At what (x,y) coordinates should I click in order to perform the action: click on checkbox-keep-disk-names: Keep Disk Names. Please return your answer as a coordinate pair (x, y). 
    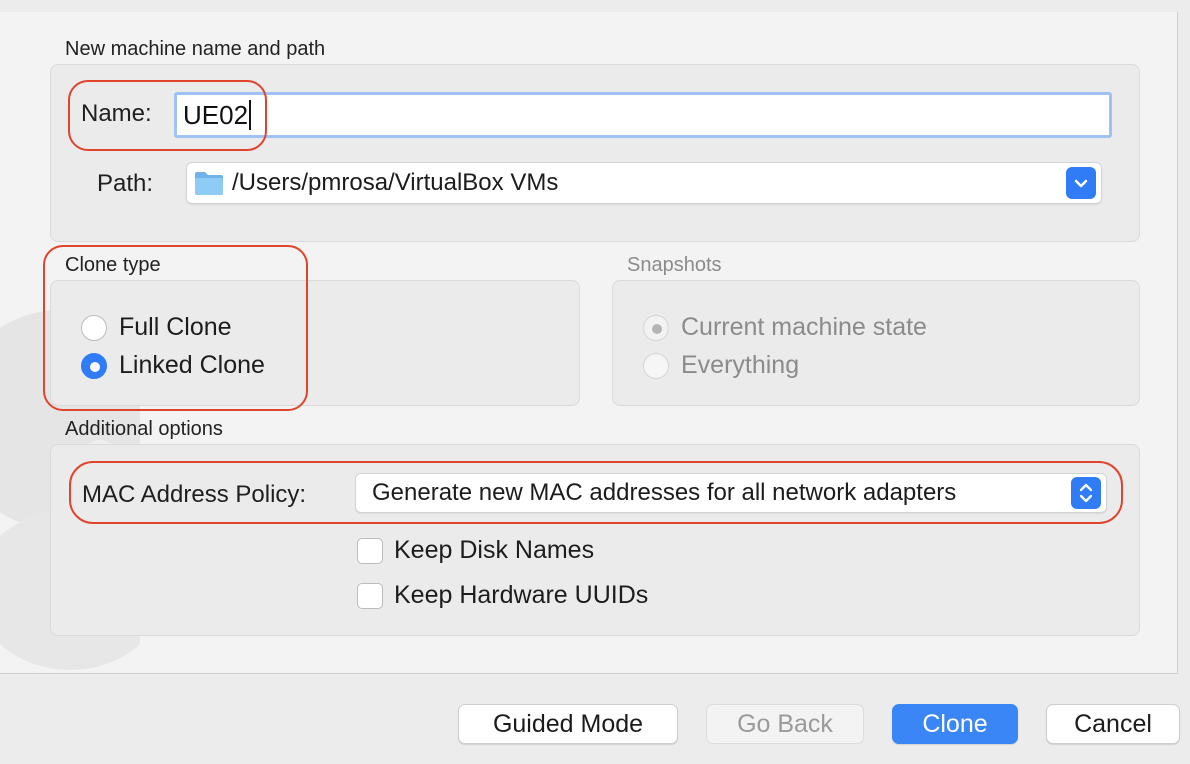
    Looking at the image, I should click on (475, 550).